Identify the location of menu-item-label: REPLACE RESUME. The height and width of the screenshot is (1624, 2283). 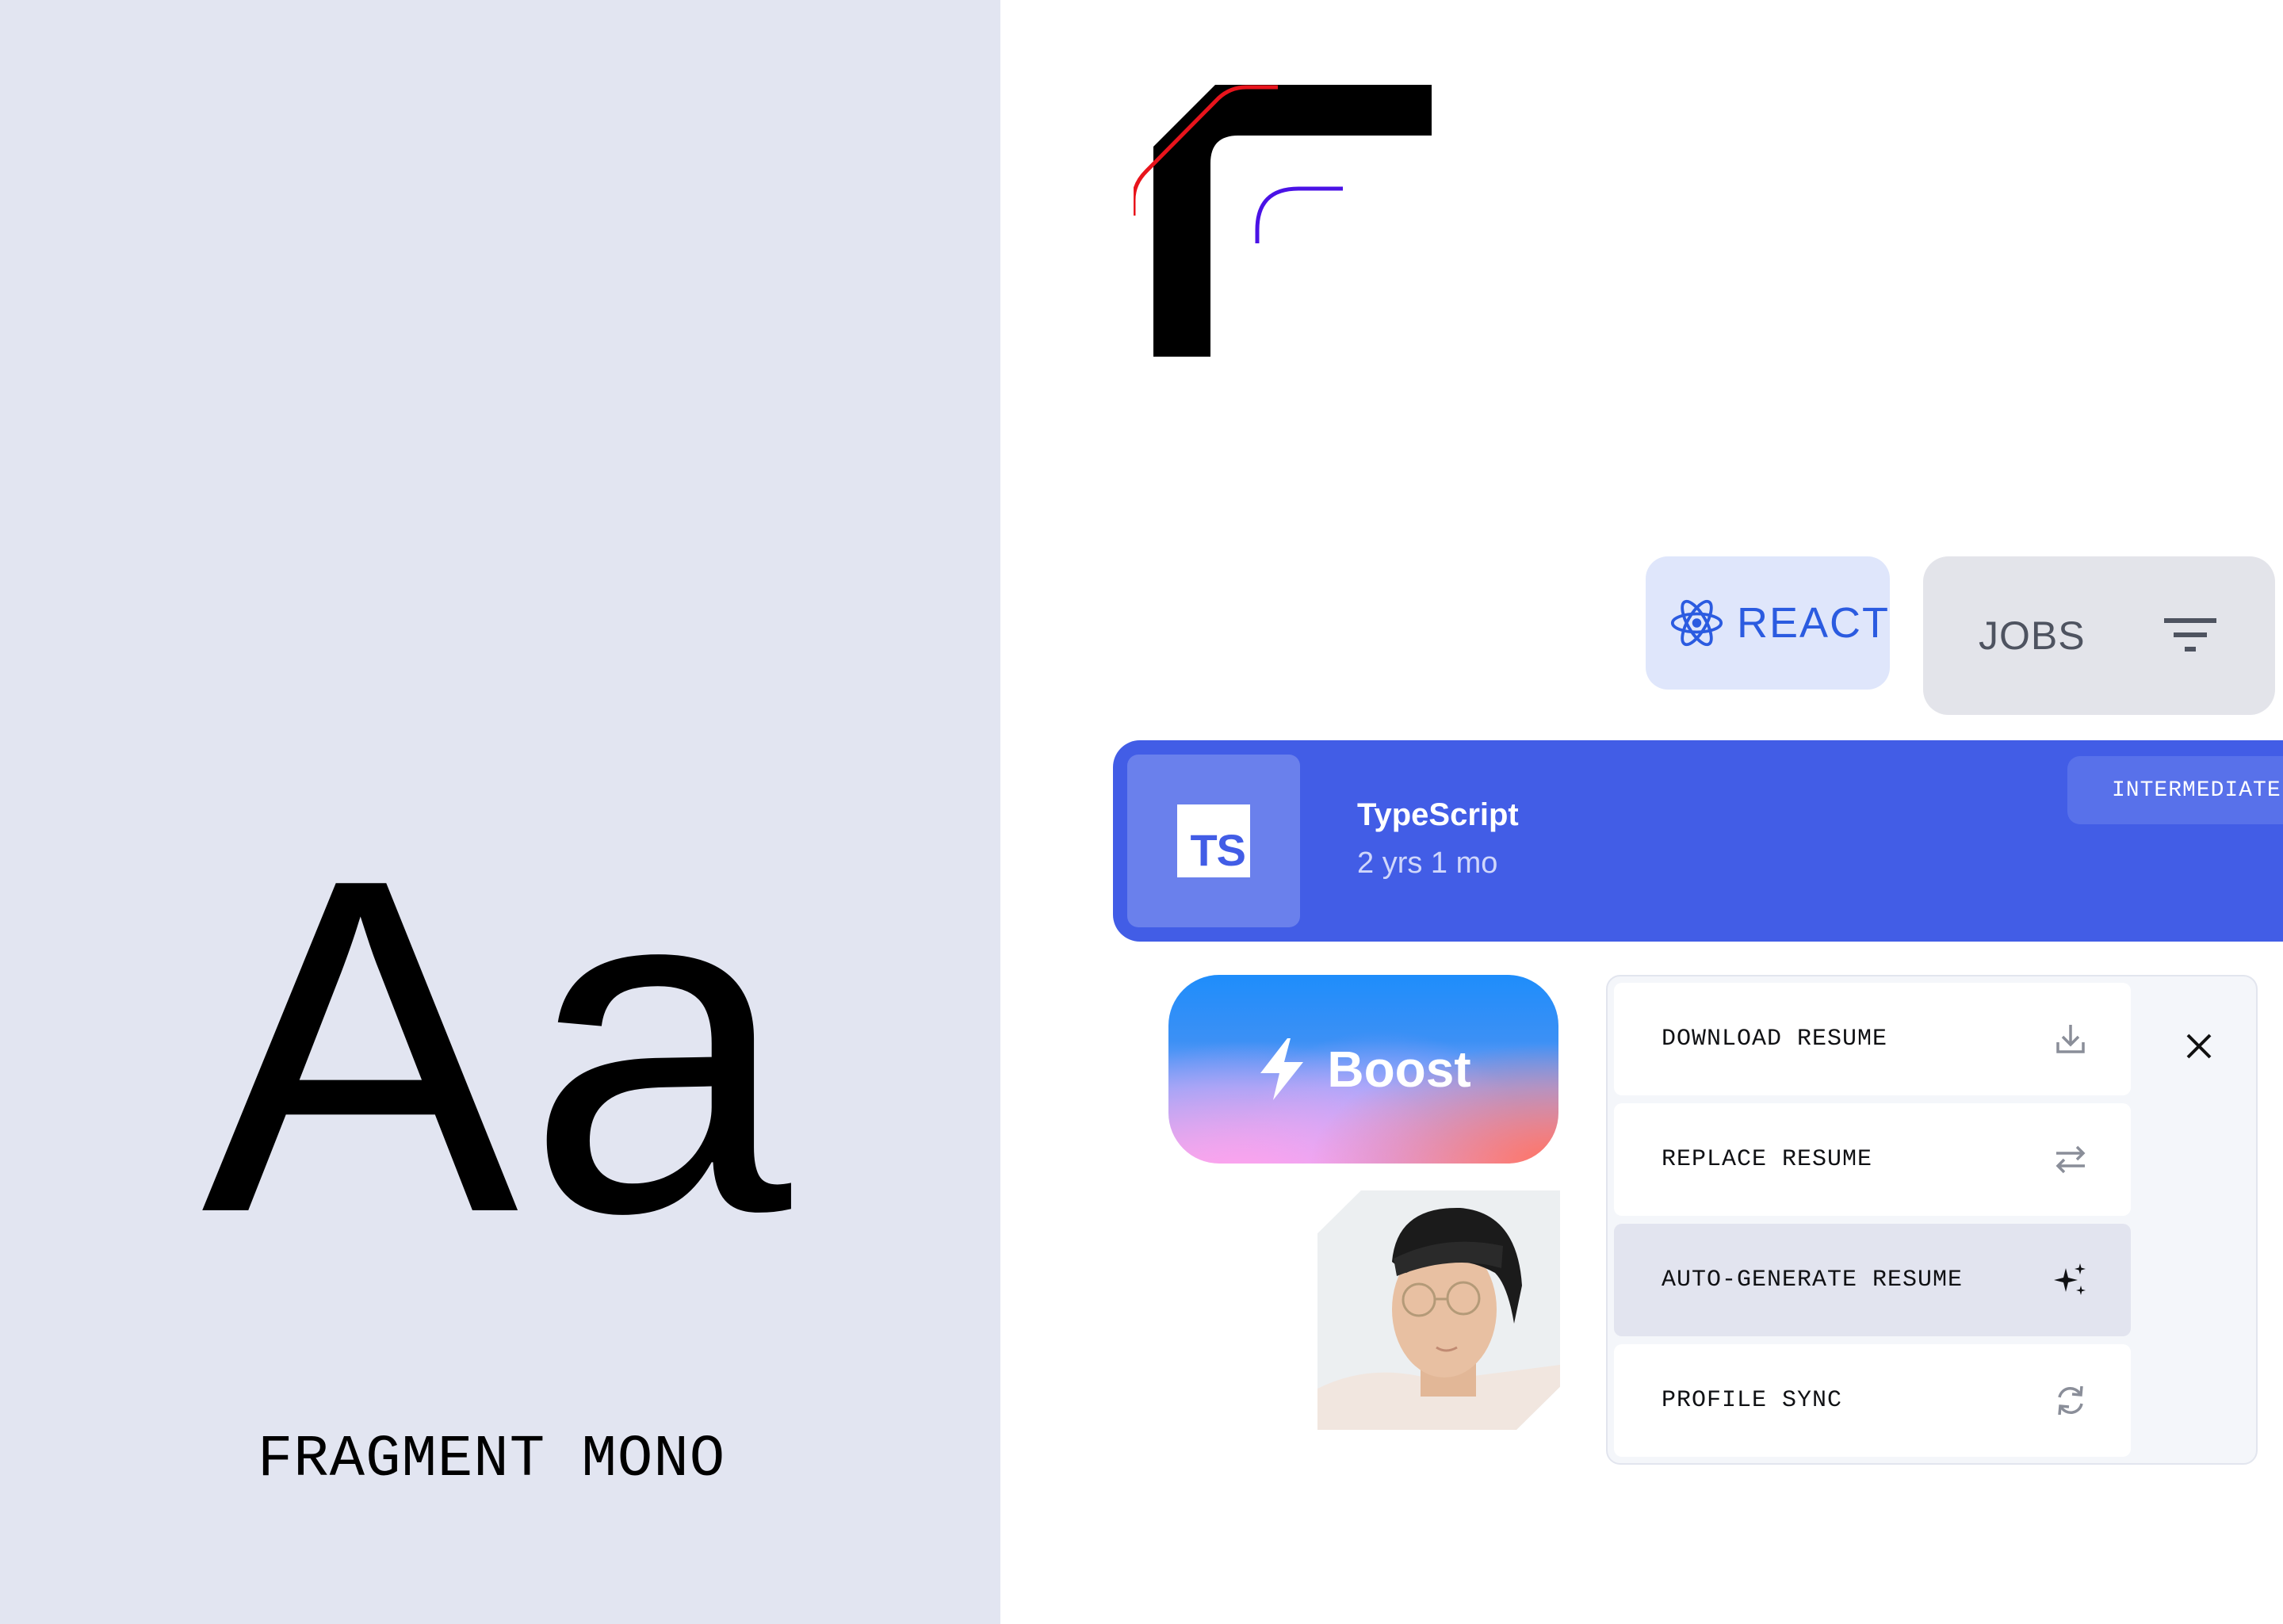
(1768, 1159).